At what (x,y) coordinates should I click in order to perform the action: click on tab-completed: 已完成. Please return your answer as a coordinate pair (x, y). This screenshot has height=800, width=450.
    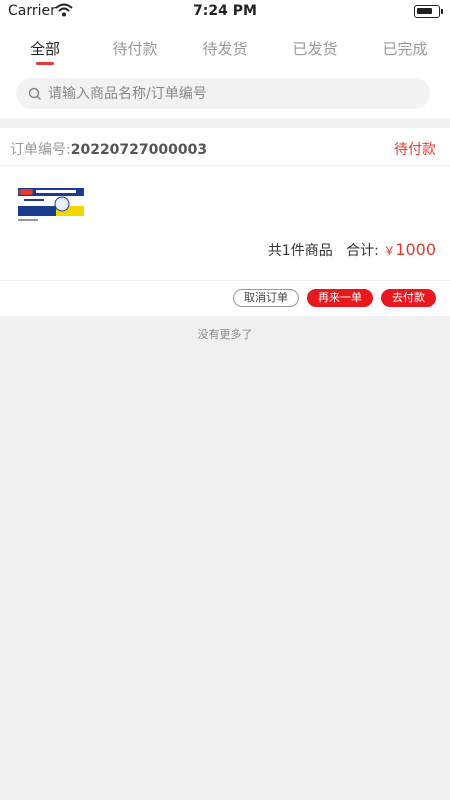
    Looking at the image, I should click on (405, 47).